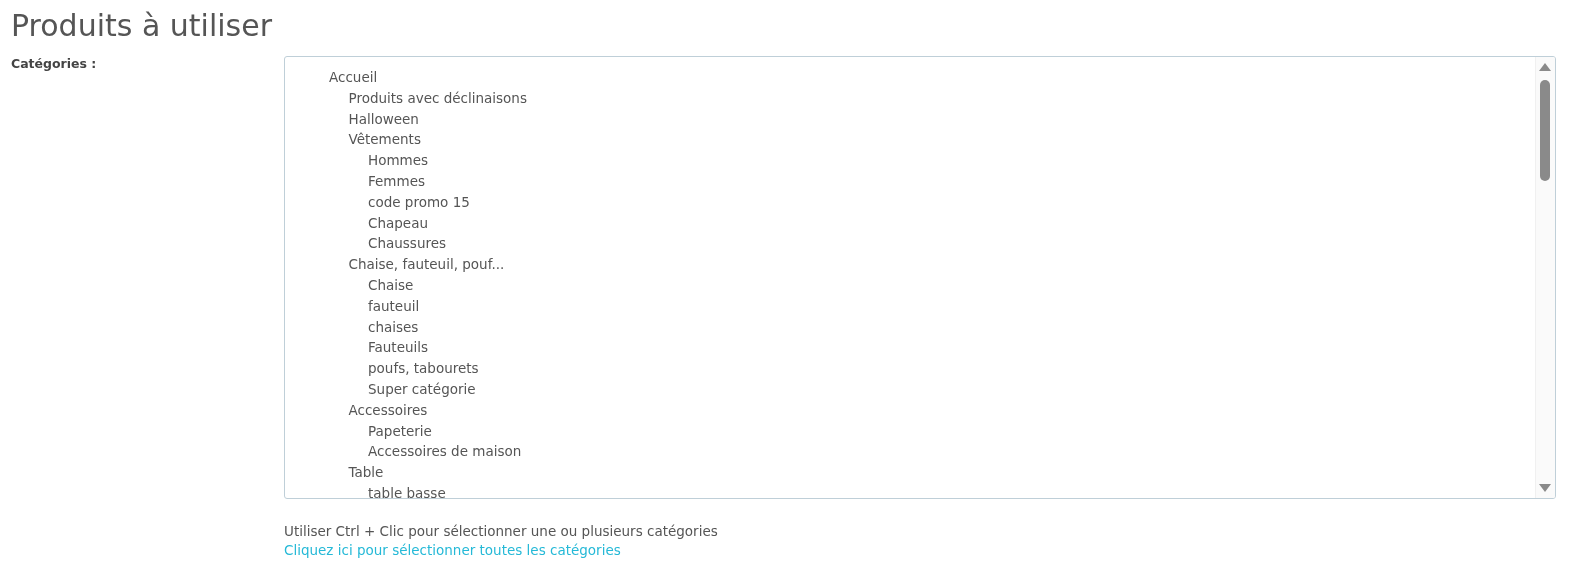 Image resolution: width=1578 pixels, height=585 pixels. What do you see at coordinates (391, 285) in the screenshot?
I see `category-option: Chaise` at bounding box center [391, 285].